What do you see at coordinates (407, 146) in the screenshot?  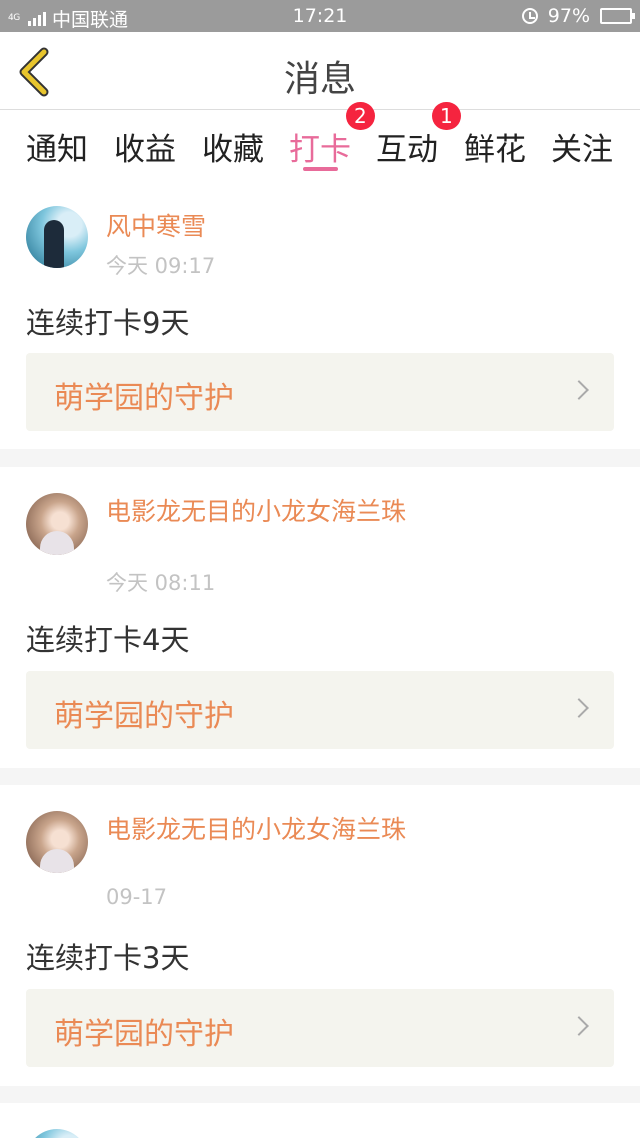 I see `tab-interactions: 互动` at bounding box center [407, 146].